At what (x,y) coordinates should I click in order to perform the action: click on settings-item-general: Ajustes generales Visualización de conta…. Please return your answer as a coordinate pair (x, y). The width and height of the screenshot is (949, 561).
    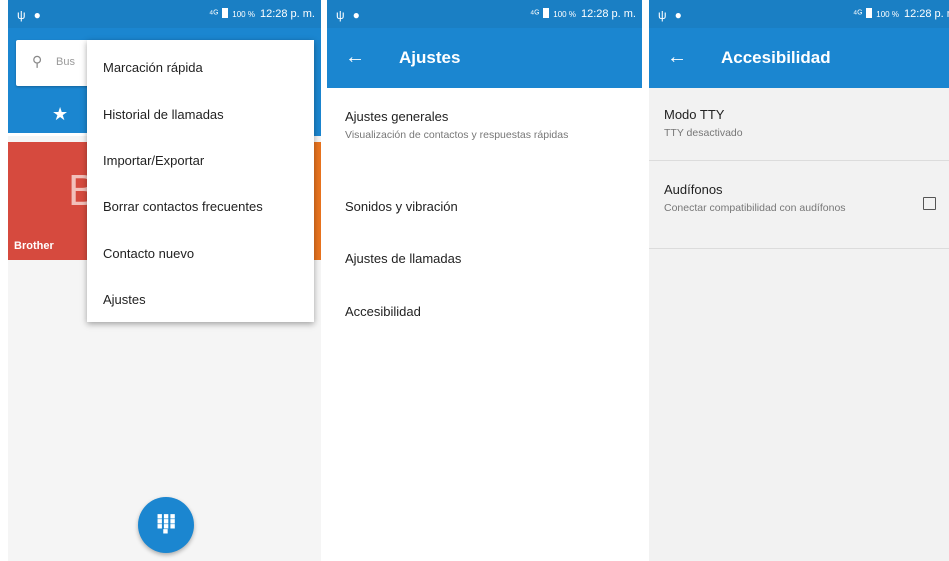
    Looking at the image, I should click on (472, 125).